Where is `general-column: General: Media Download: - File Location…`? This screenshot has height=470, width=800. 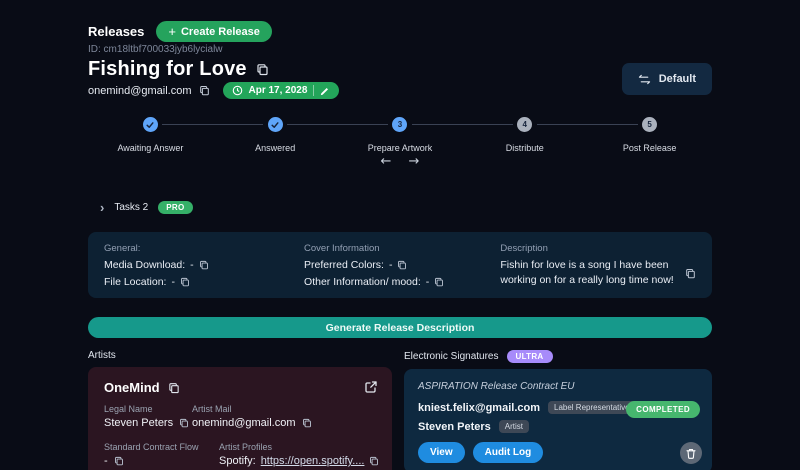
general-column: General: Media Download: - File Location… is located at coordinates (199, 265).